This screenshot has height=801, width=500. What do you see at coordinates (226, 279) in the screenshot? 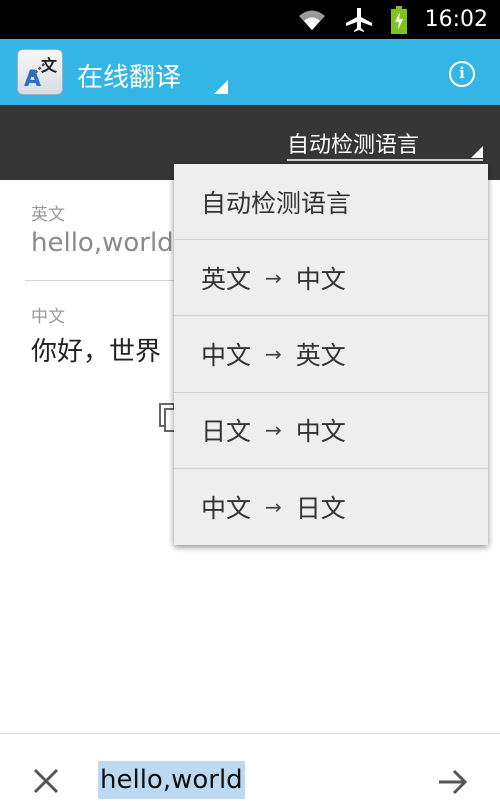
I see `from-language: 英文` at bounding box center [226, 279].